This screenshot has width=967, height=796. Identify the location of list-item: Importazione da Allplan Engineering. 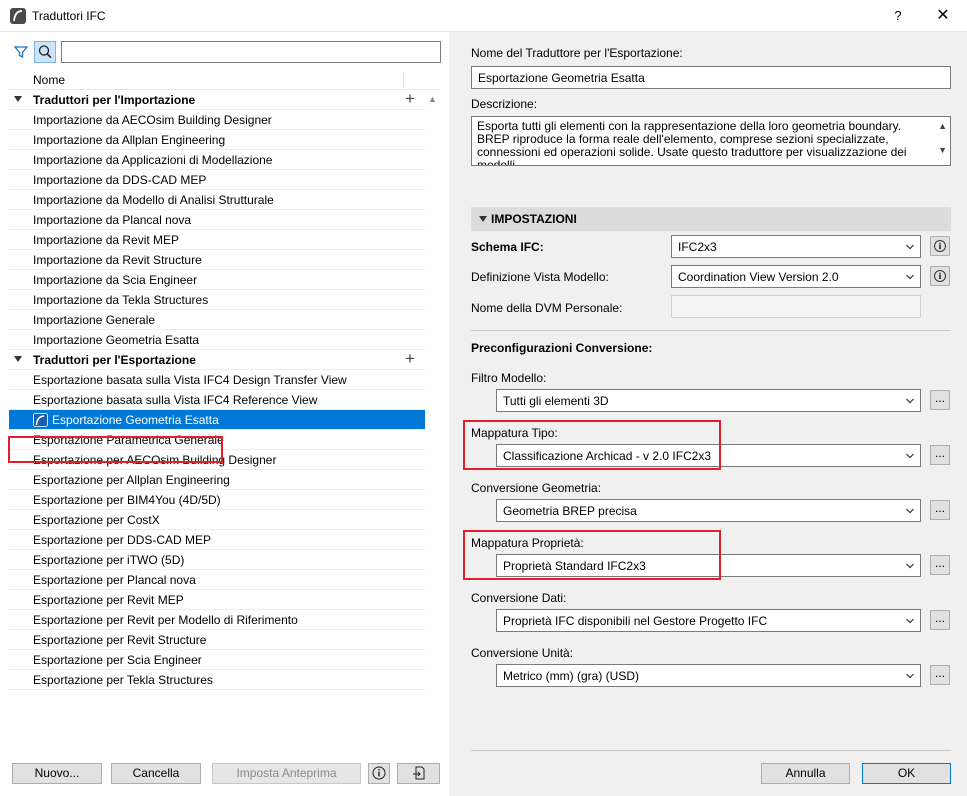
(217, 140).